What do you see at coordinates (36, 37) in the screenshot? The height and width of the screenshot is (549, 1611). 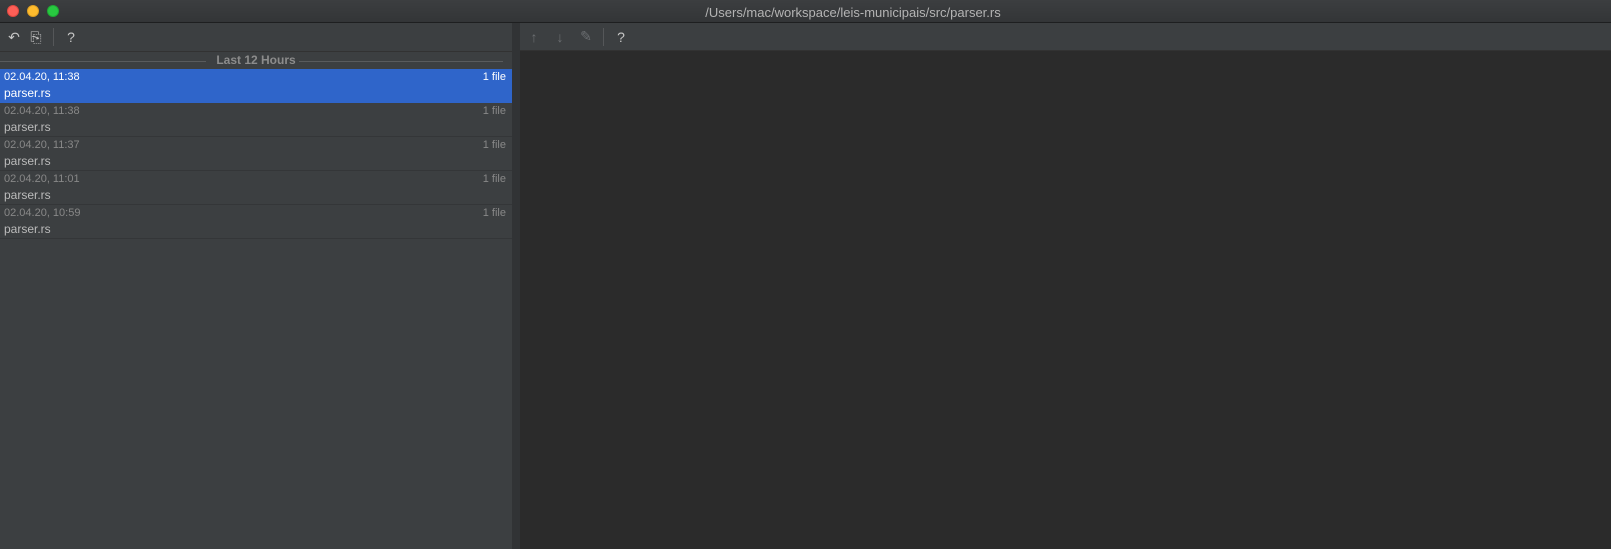 I see `show-diff-icon: ⎘` at bounding box center [36, 37].